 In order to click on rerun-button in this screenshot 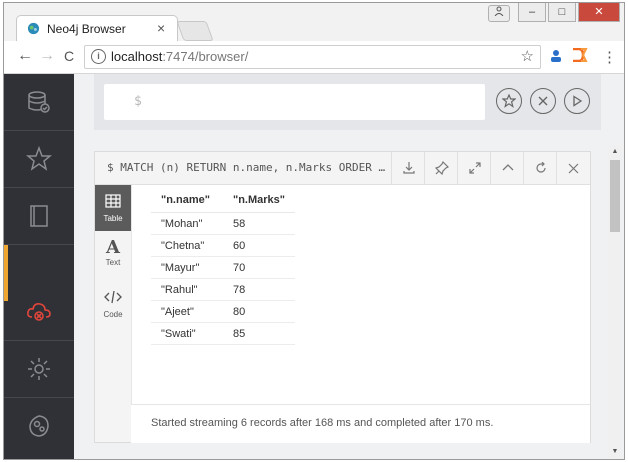, I will do `click(540, 168)`.